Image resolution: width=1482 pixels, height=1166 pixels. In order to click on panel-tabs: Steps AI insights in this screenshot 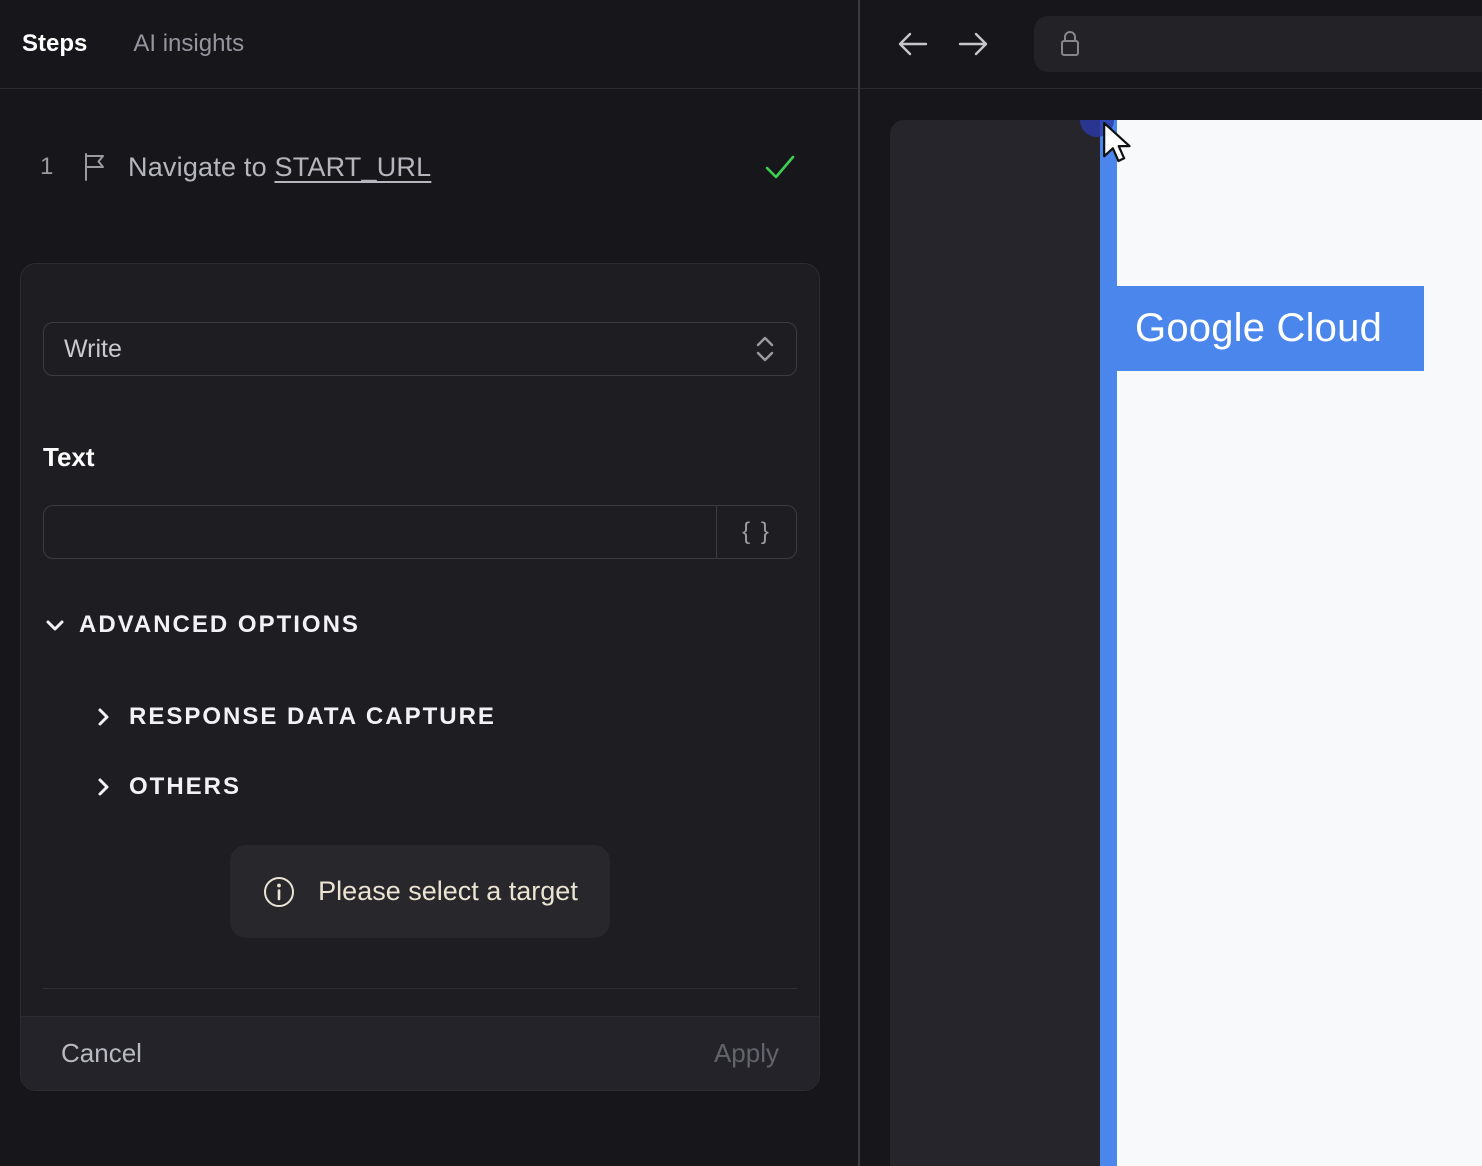, I will do `click(429, 44)`.